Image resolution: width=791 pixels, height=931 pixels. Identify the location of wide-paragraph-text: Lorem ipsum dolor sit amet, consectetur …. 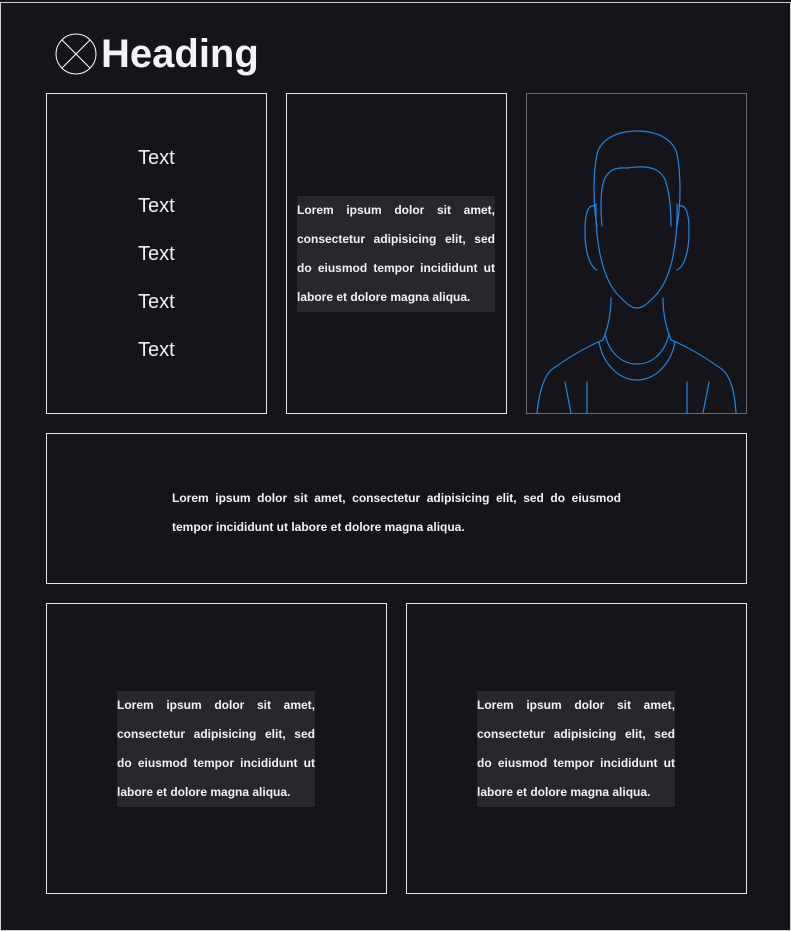
(396, 512).